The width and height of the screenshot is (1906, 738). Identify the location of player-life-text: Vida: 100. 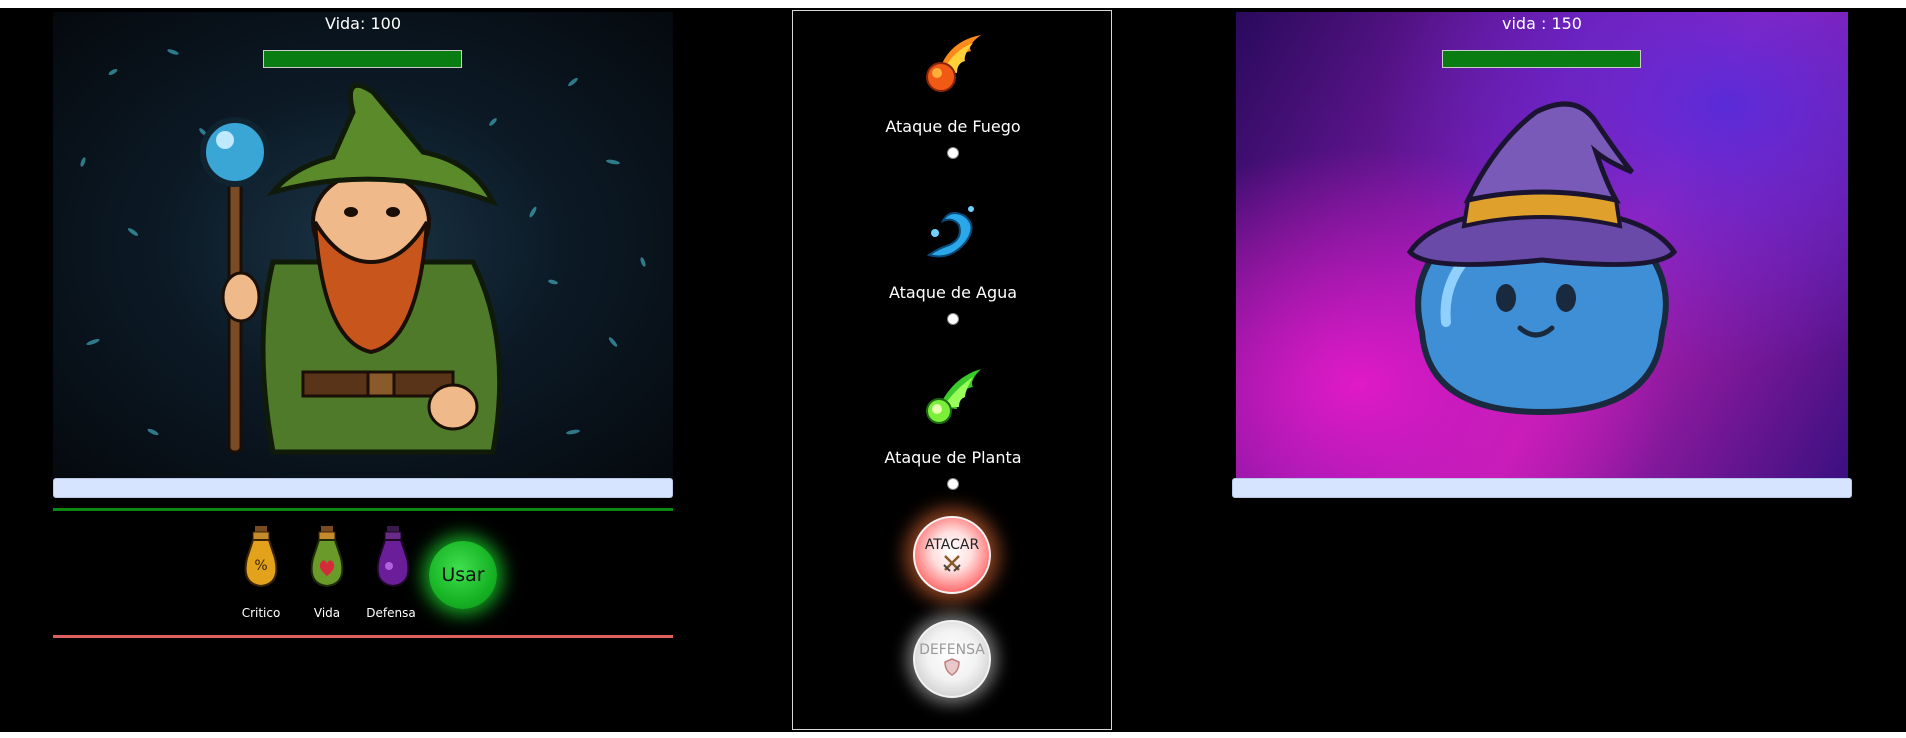
(362, 23).